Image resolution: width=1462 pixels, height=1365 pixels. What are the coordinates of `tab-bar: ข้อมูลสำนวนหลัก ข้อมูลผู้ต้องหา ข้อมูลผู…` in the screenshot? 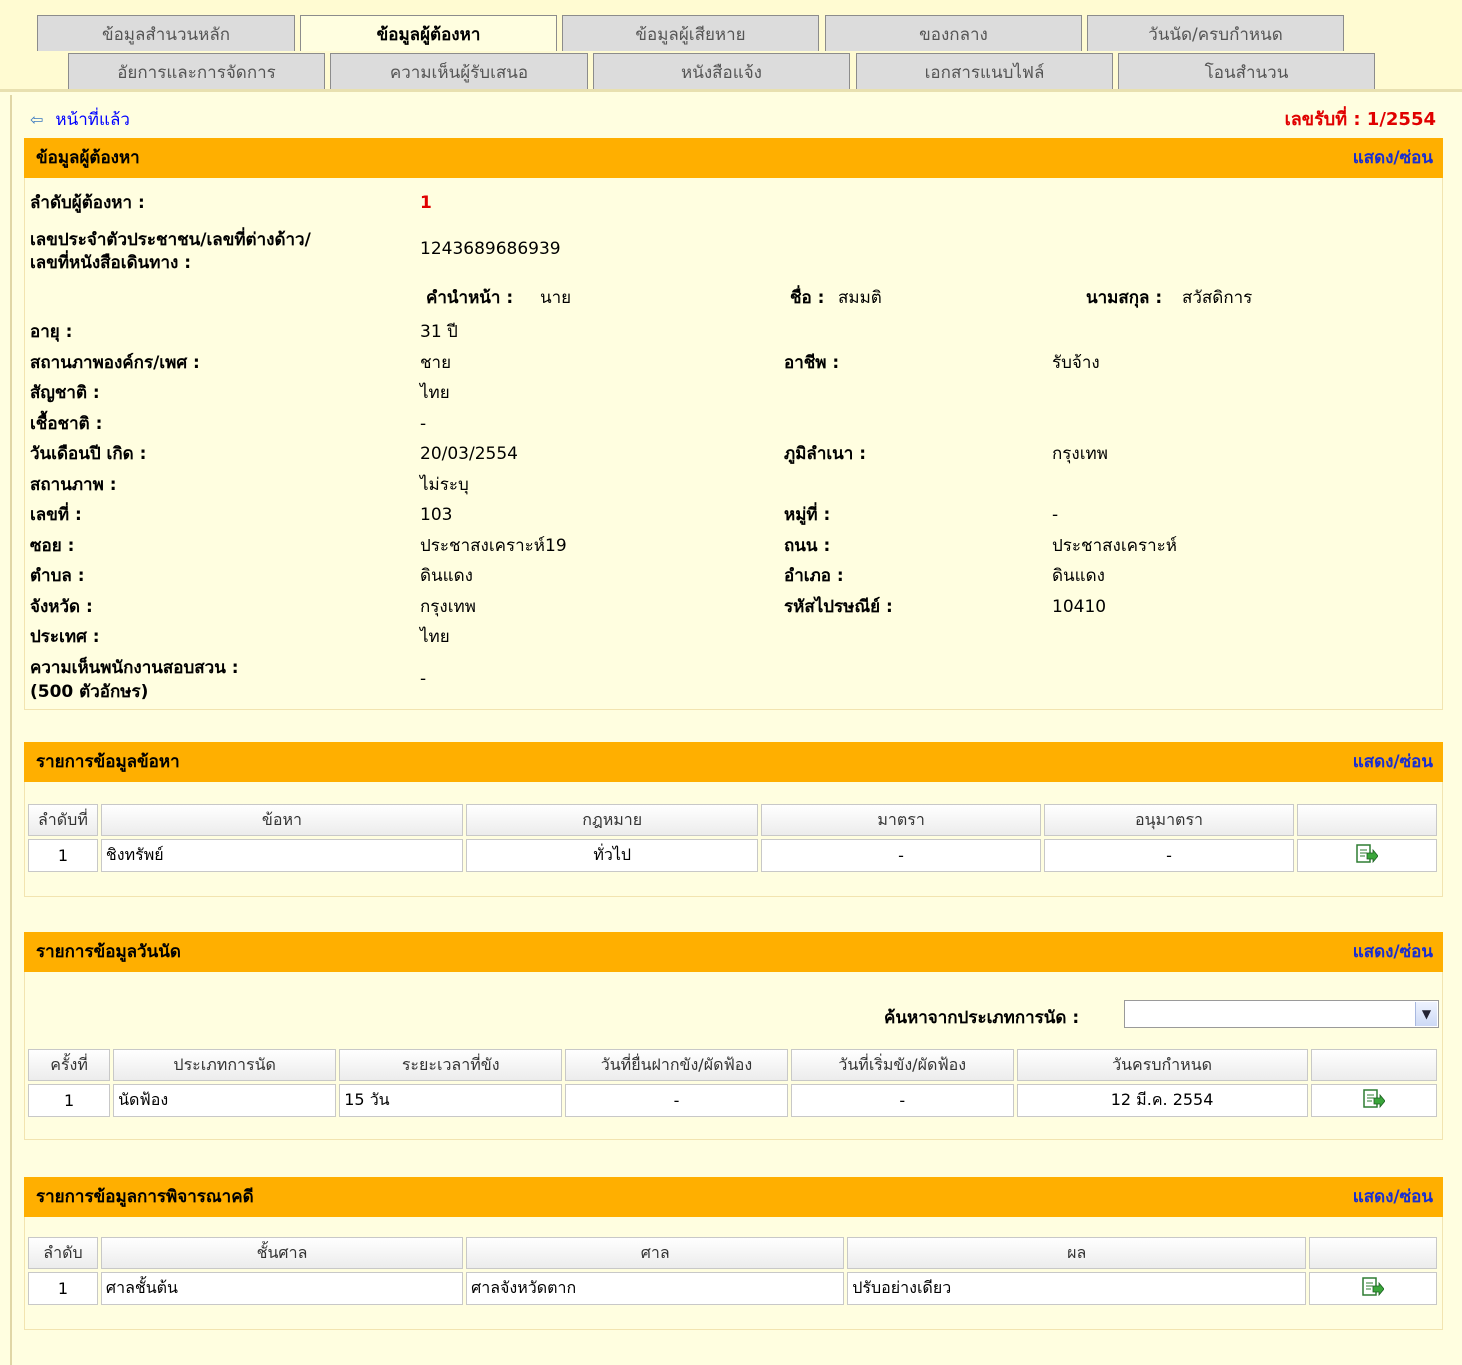 It's located at (731, 46).